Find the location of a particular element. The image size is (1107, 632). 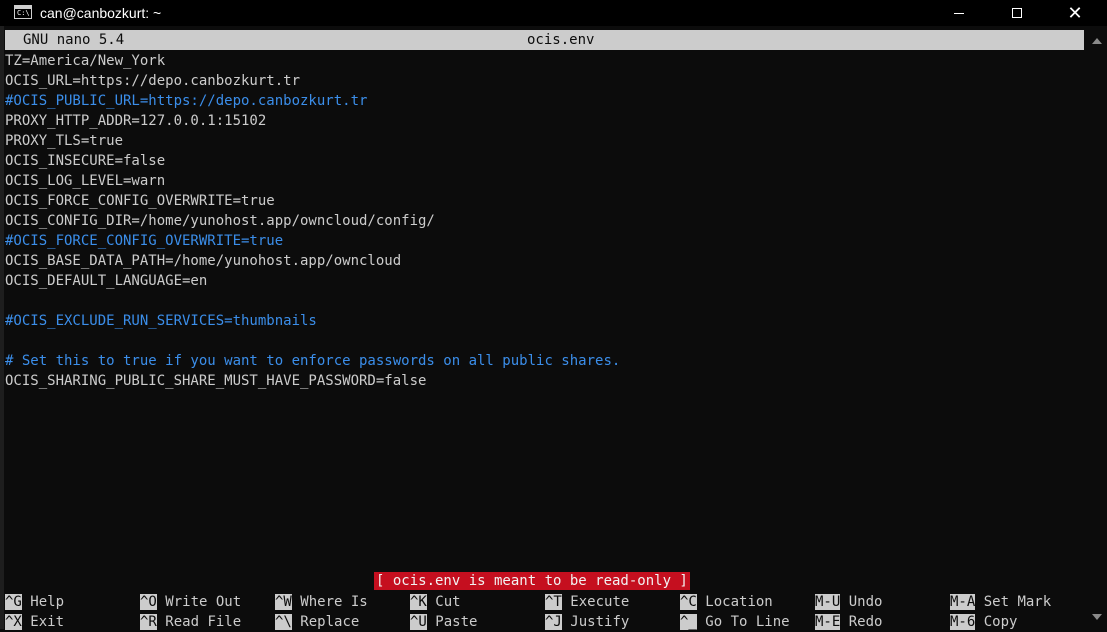

shortcut-item: M-6 Copy is located at coordinates (983, 622).